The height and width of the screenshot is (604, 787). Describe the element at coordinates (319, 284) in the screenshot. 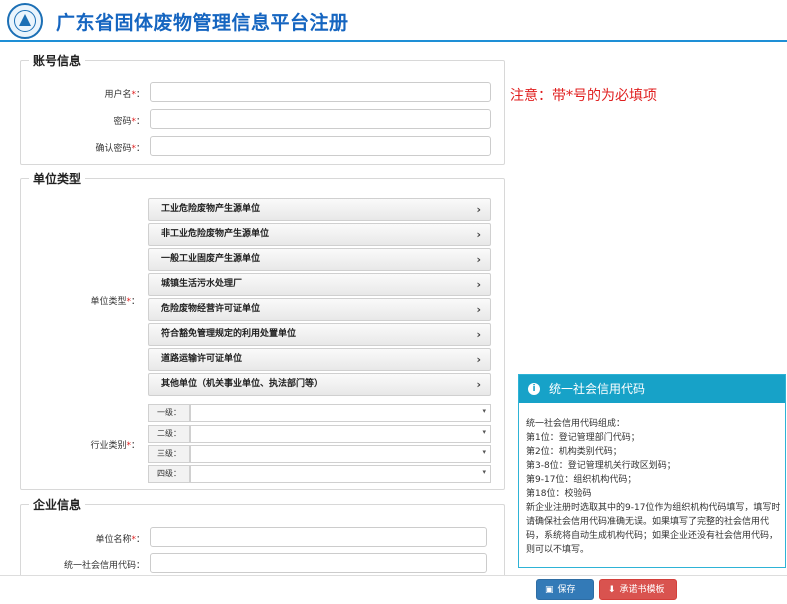

I see `unit-type-item: 城镇生活污水处理厂 ›` at that location.